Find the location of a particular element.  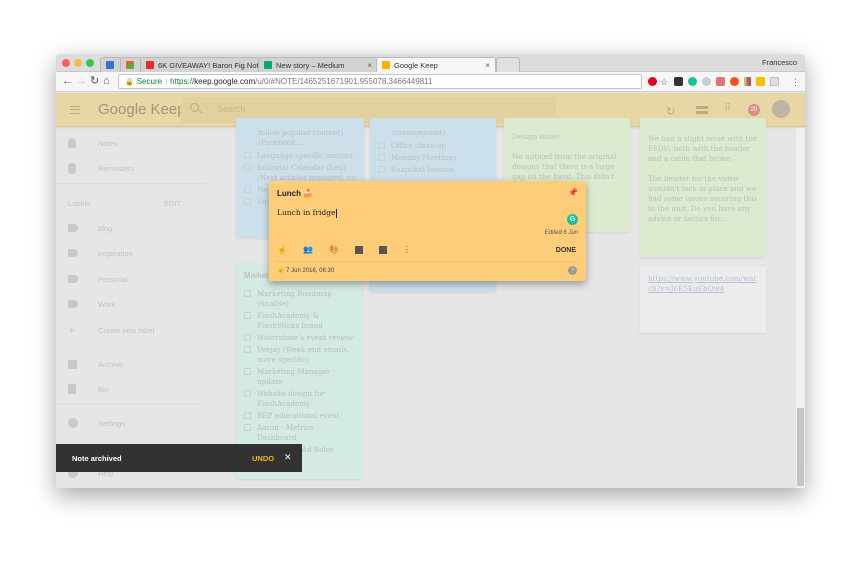

puzzle-icon is located at coordinates (720, 81).